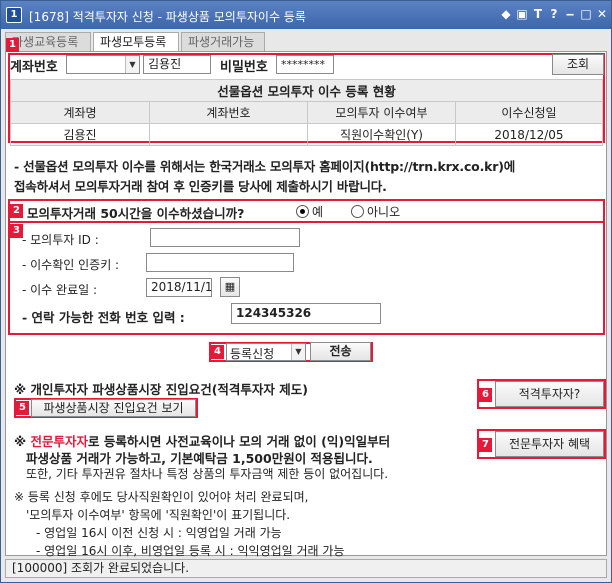  Describe the element at coordinates (167, 17) in the screenshot. I see `window-title: [1678] 적격투자자 신청 - 파생상품 모의투자이수 등록` at that location.